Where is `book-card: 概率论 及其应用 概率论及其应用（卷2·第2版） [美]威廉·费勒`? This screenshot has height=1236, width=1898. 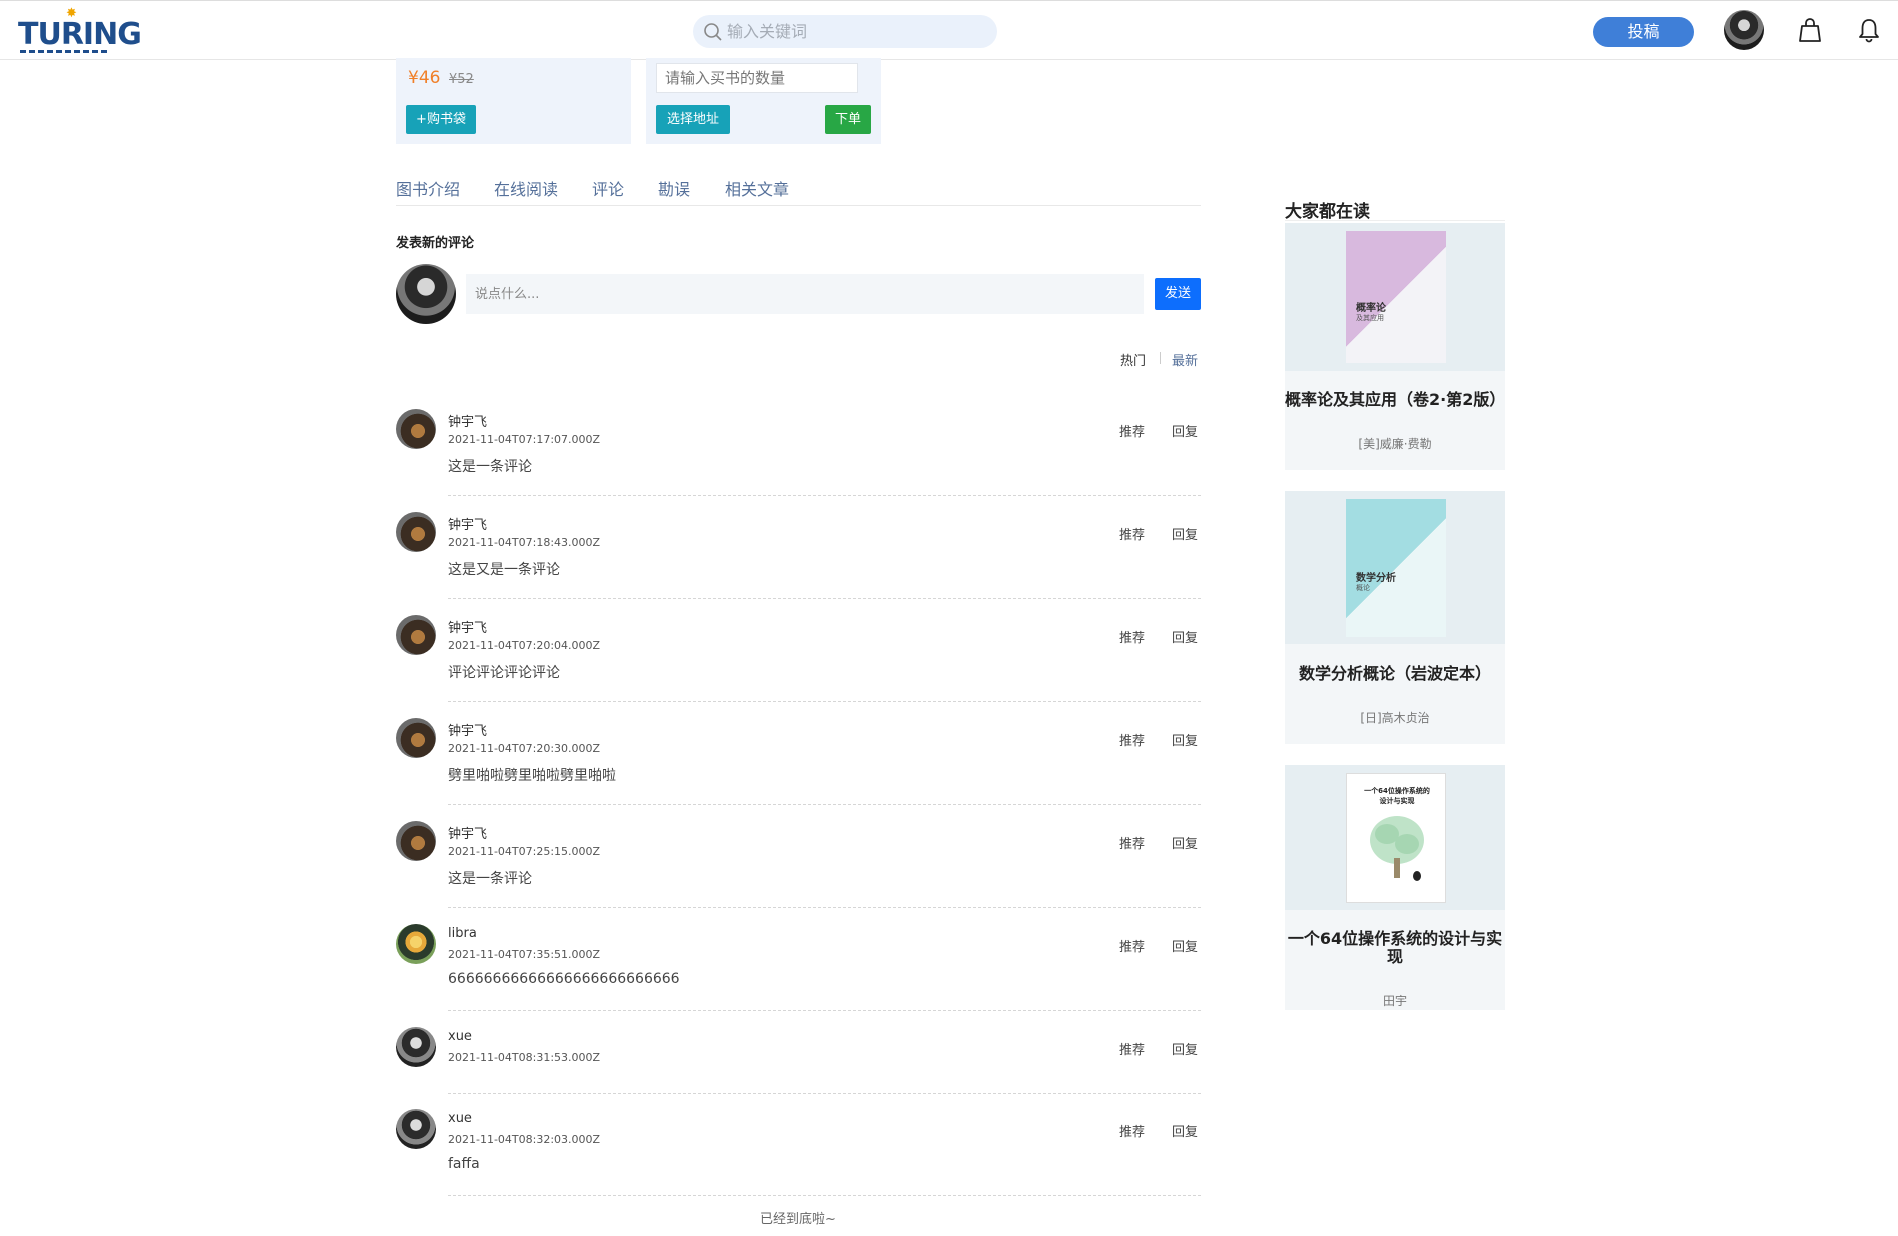
book-card: 概率论 及其应用 概率论及其应用（卷2·第2版） [美]威廉·费勒 is located at coordinates (1395, 346).